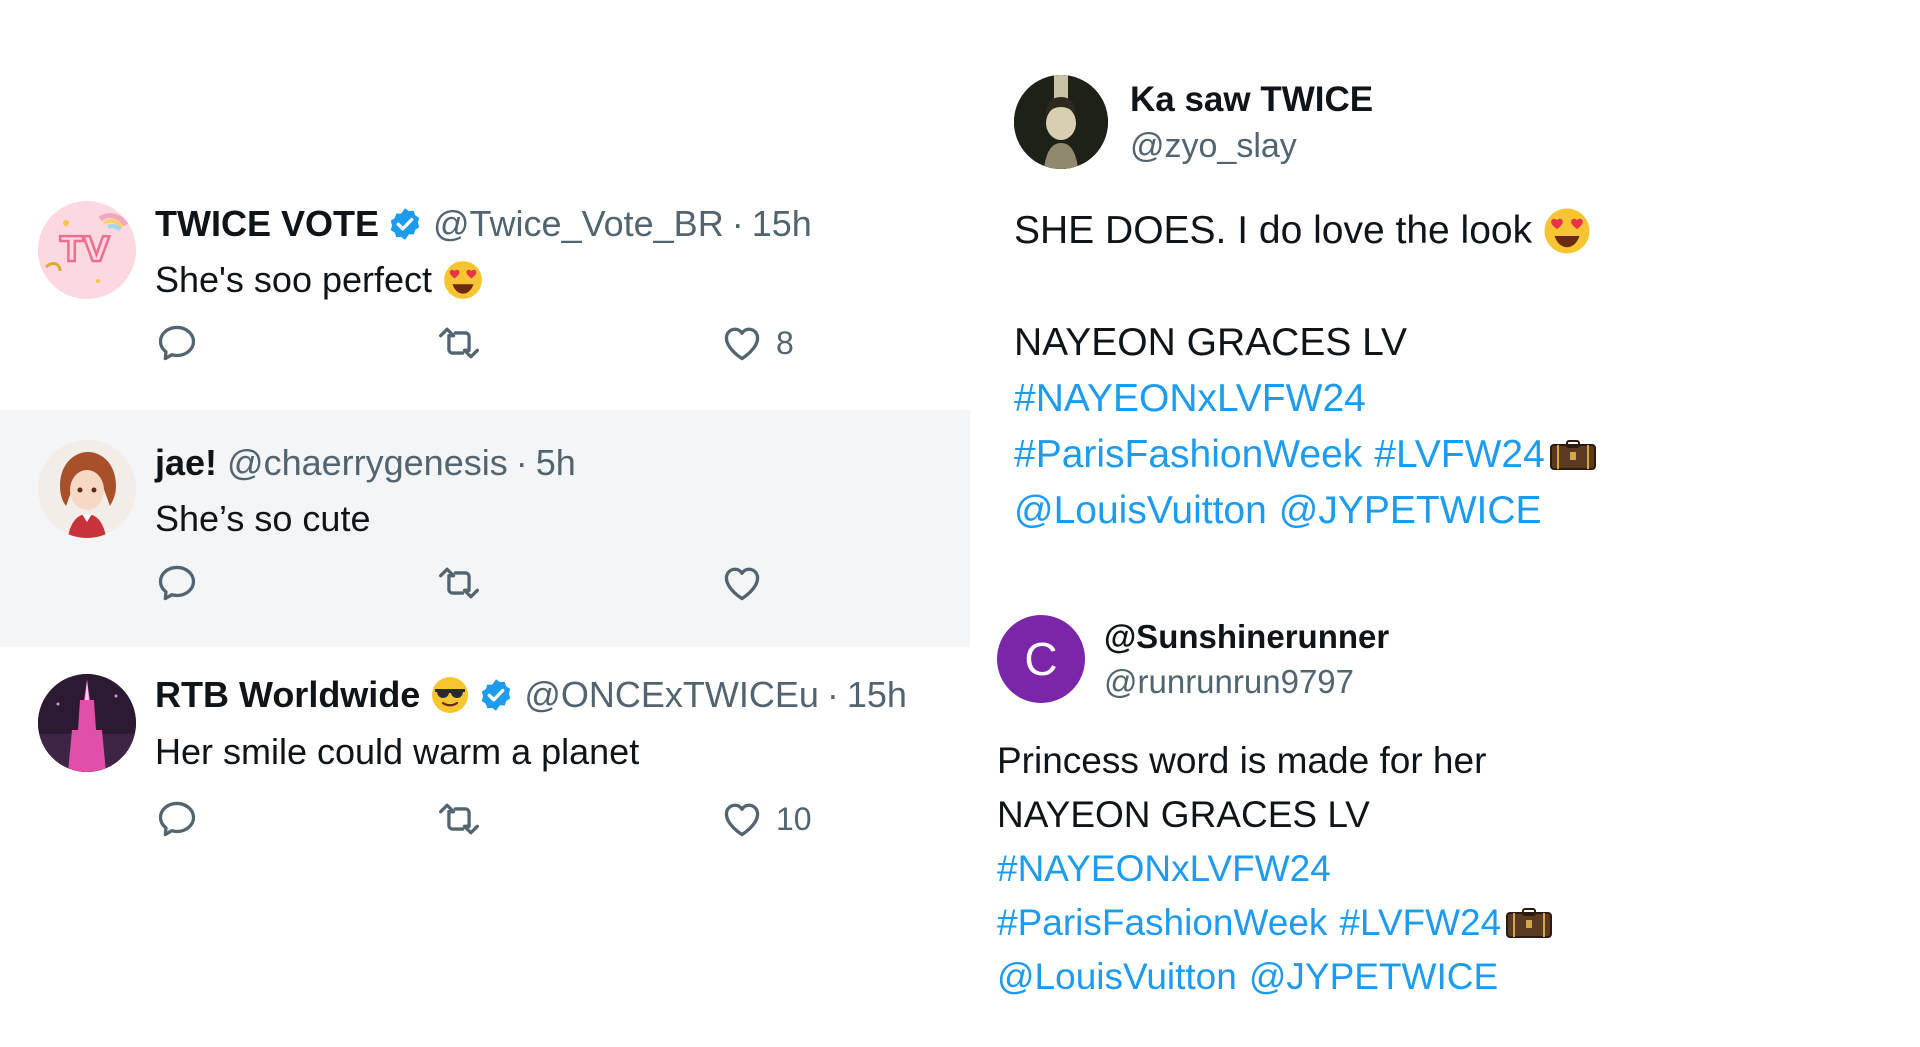 The image size is (1920, 1047). Describe the element at coordinates (1213, 146) in the screenshot. I see `user-handle: @zyo_slay` at that location.